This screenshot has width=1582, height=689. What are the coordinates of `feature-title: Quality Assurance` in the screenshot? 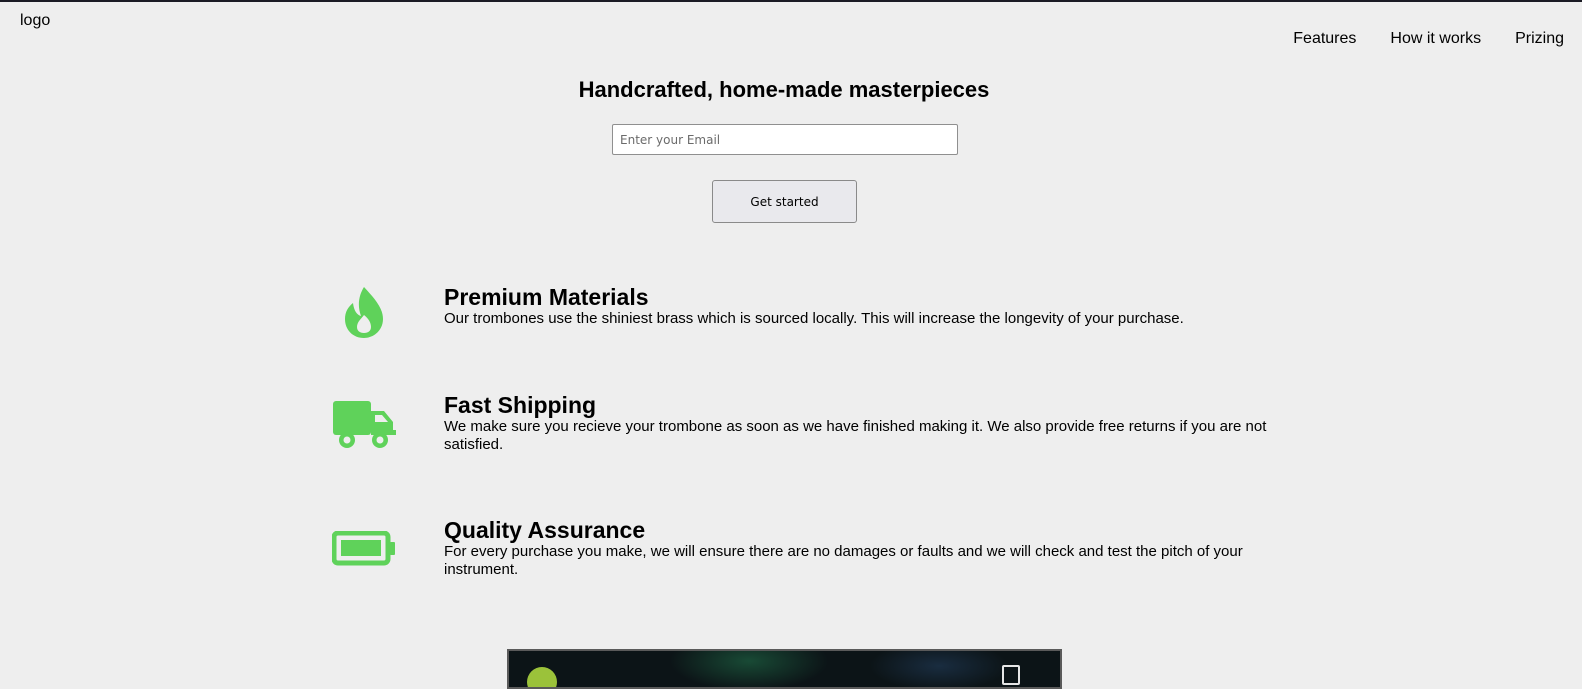 It's located at (545, 530).